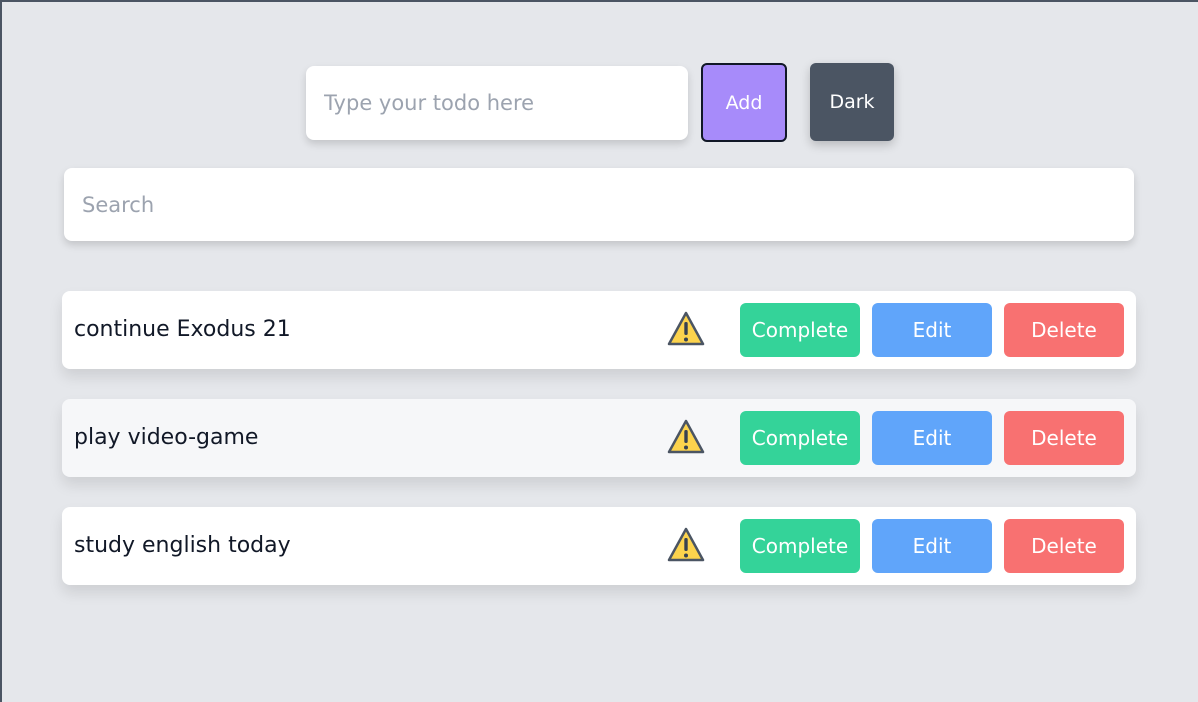 The width and height of the screenshot is (1198, 702). I want to click on todo-text: continue Exodus 21, so click(182, 329).